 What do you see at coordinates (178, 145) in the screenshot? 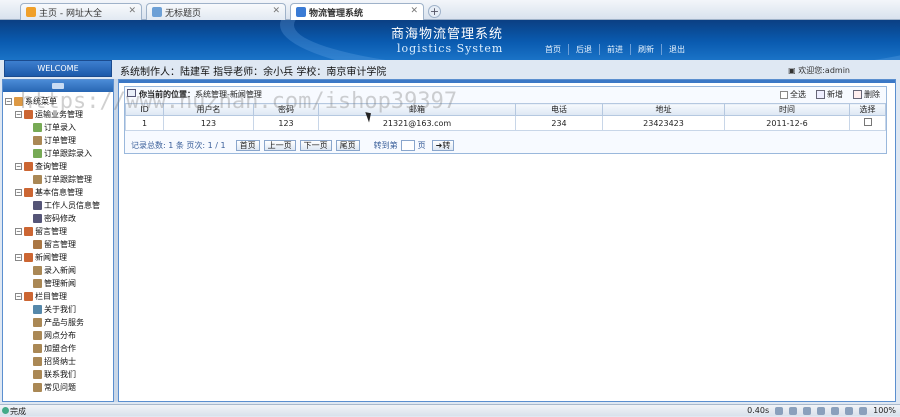
I see `pager-summary: 记录总数: 1 条 页次: 1 / 1` at bounding box center [178, 145].